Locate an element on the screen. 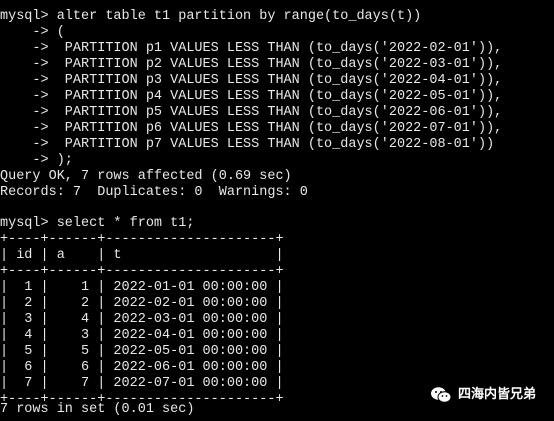  terminal-line-16: | id | a | t | is located at coordinates (142, 255).